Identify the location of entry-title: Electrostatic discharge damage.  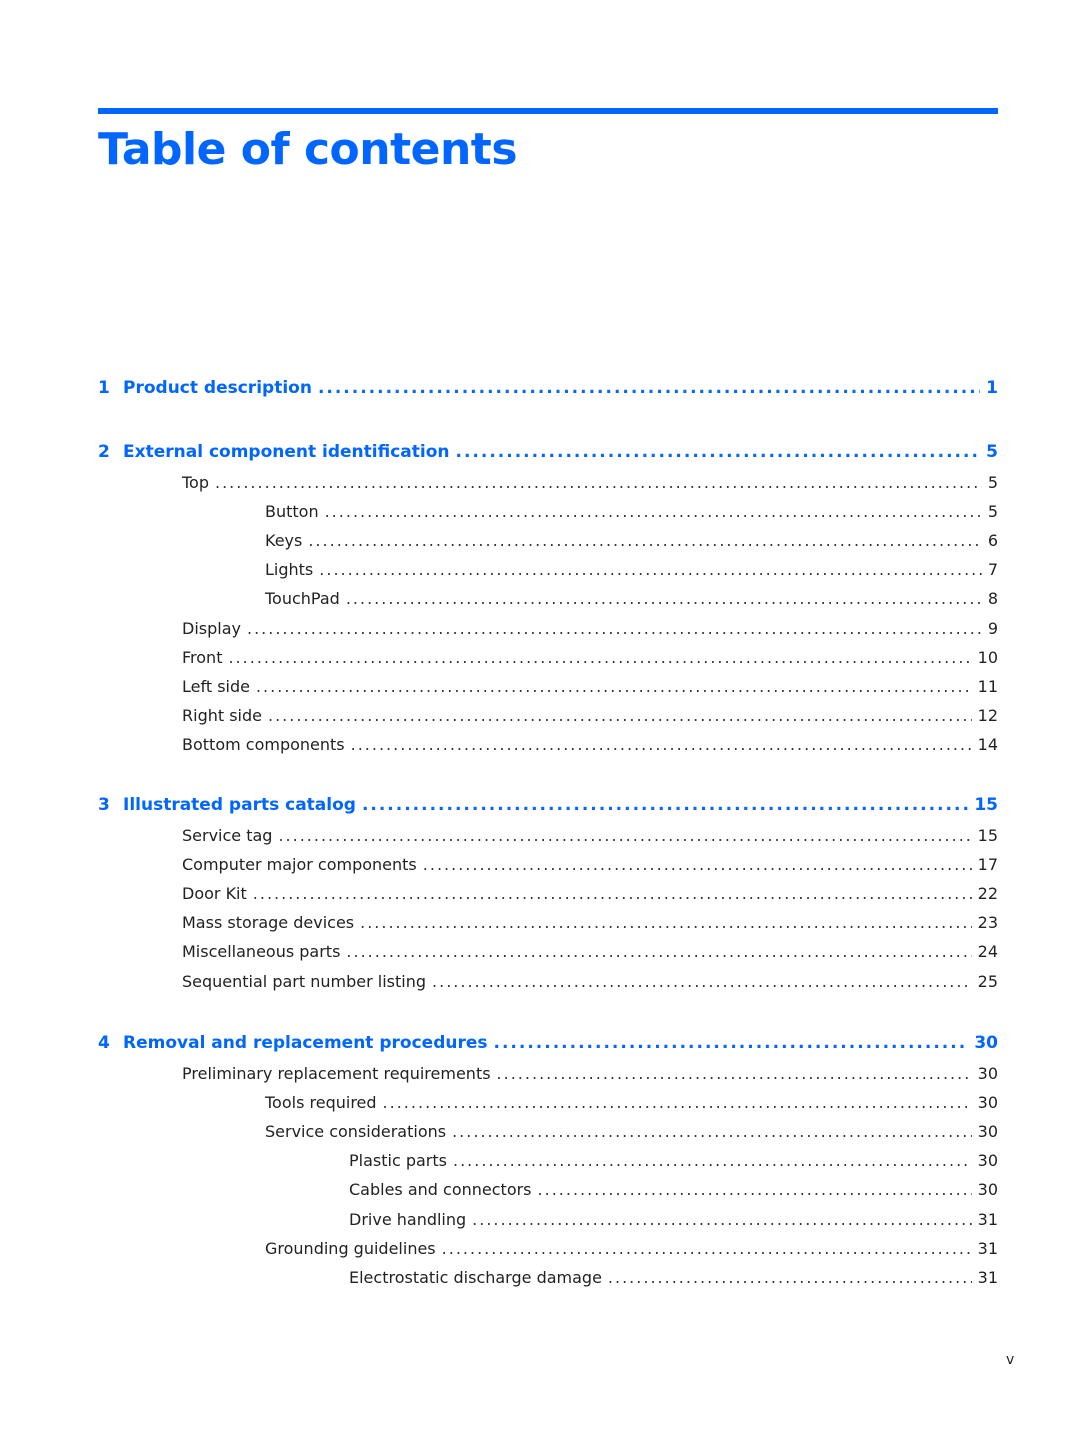
(475, 1277).